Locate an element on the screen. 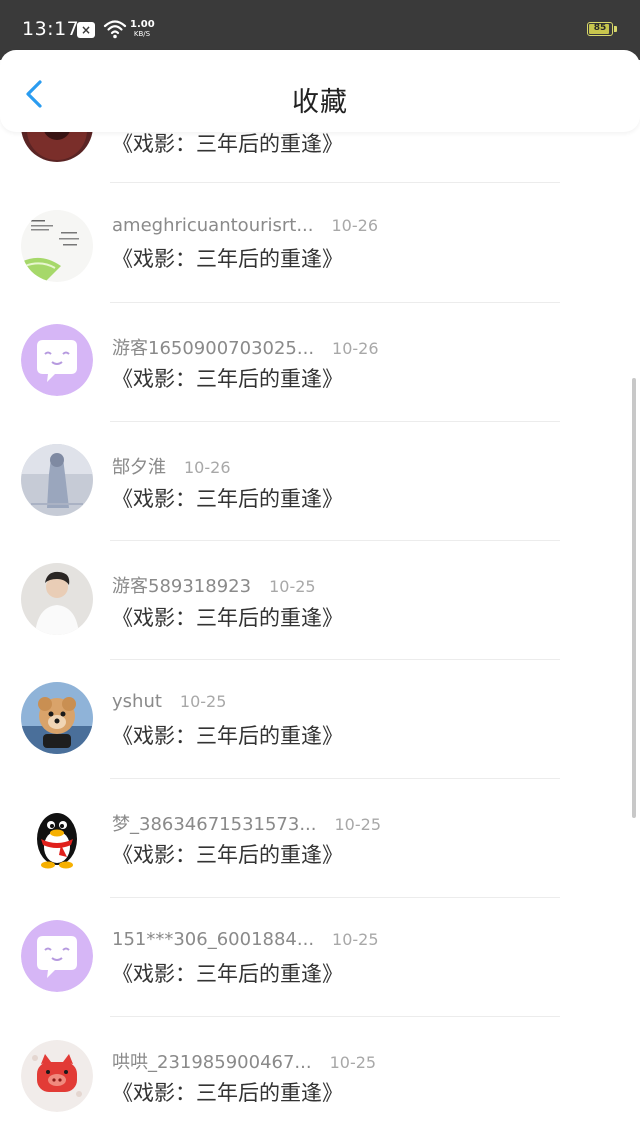  comment-meta: 梦_38634671531573... 10-25 is located at coordinates (246, 823).